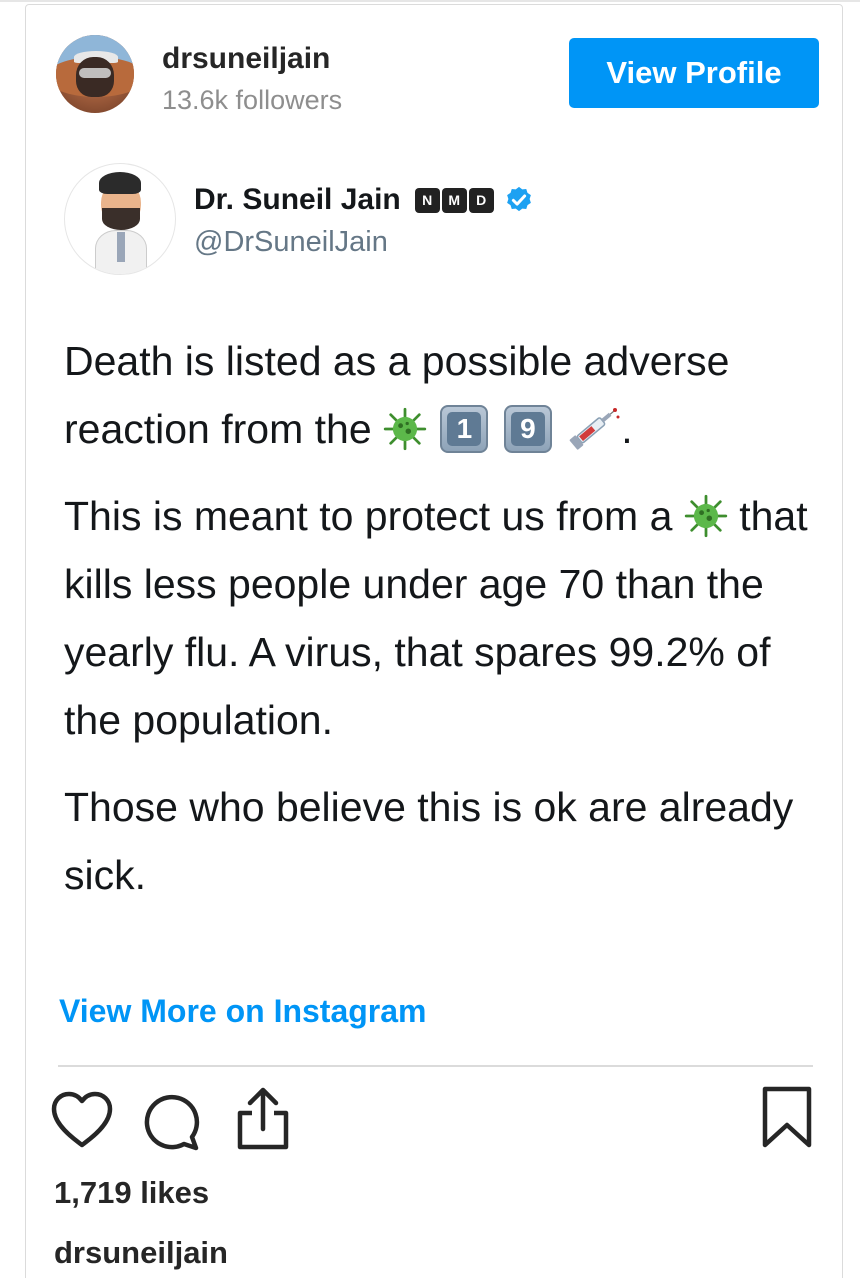 This screenshot has width=860, height=1278. What do you see at coordinates (95, 74) in the screenshot?
I see `profile-avatar` at bounding box center [95, 74].